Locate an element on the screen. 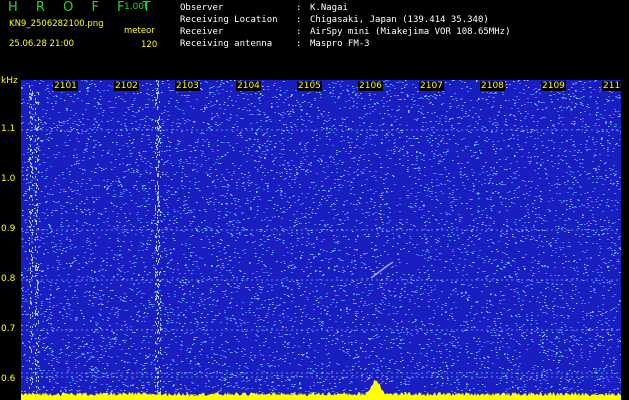 The image size is (629, 400). x-axis-tick: 2105 is located at coordinates (309, 86).